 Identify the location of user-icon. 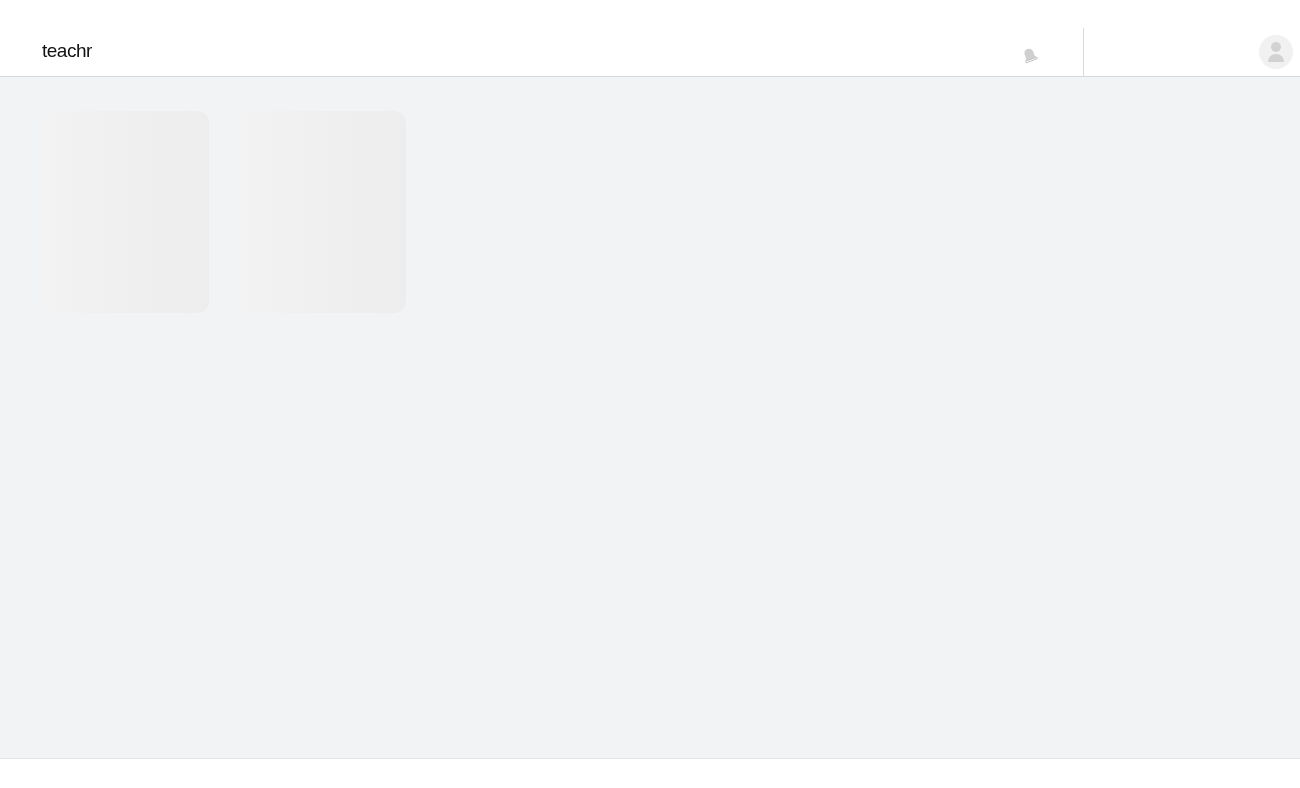
(1276, 52).